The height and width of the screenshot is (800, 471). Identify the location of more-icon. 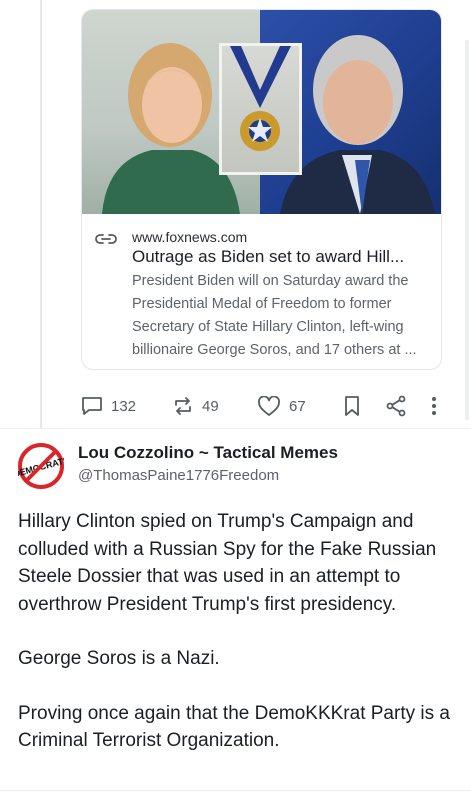
(434, 406).